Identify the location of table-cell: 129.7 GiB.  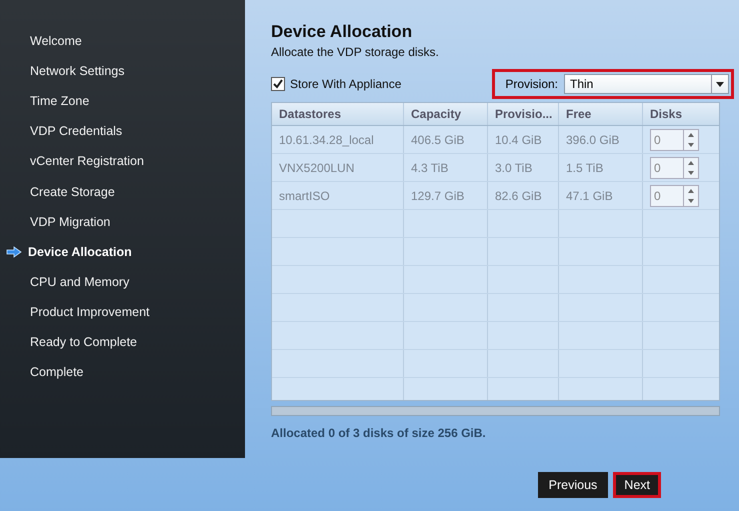
(446, 195).